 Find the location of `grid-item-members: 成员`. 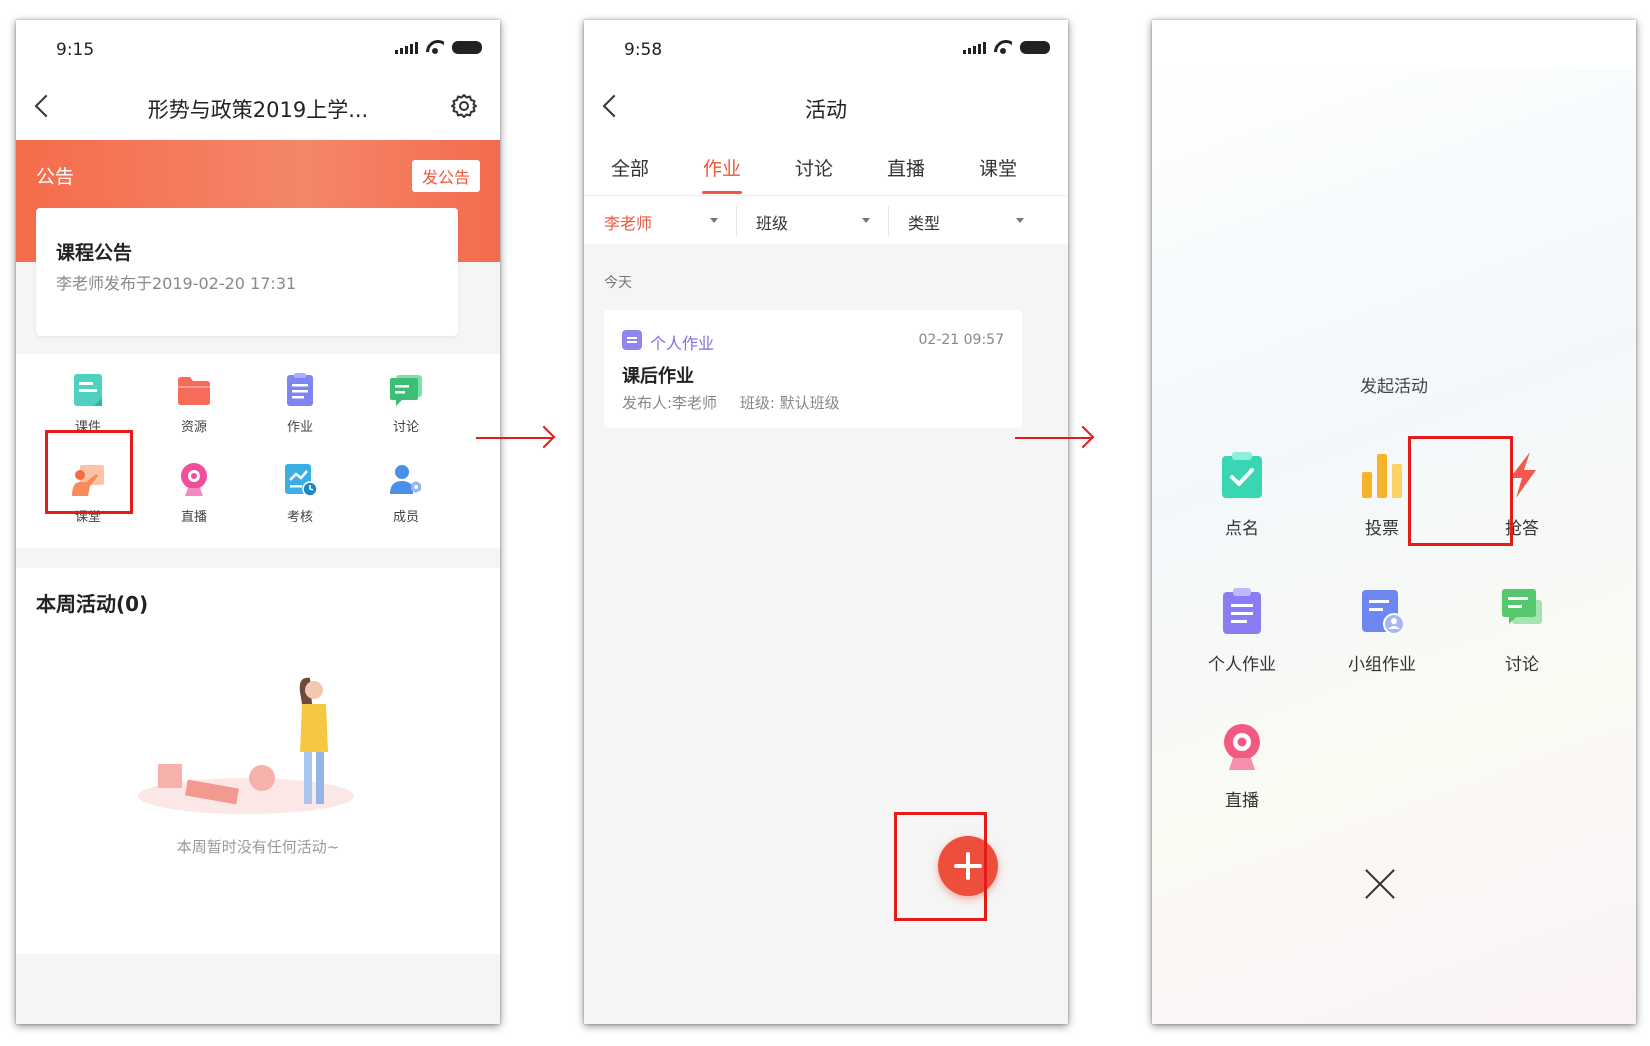

grid-item-members: 成员 is located at coordinates (406, 502).